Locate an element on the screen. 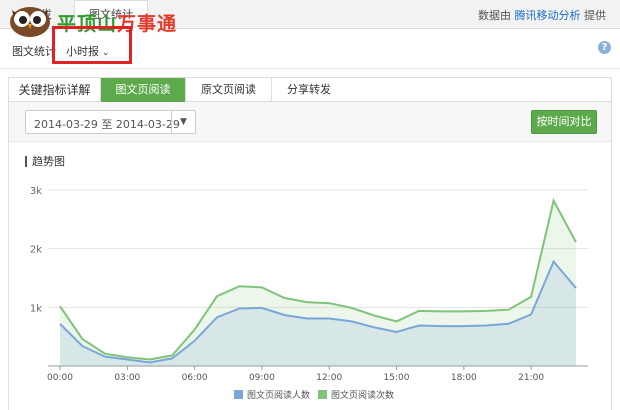 The height and width of the screenshot is (410, 620). chart-legend: 图文页阅读人数 图文页阅读次数 is located at coordinates (314, 395).